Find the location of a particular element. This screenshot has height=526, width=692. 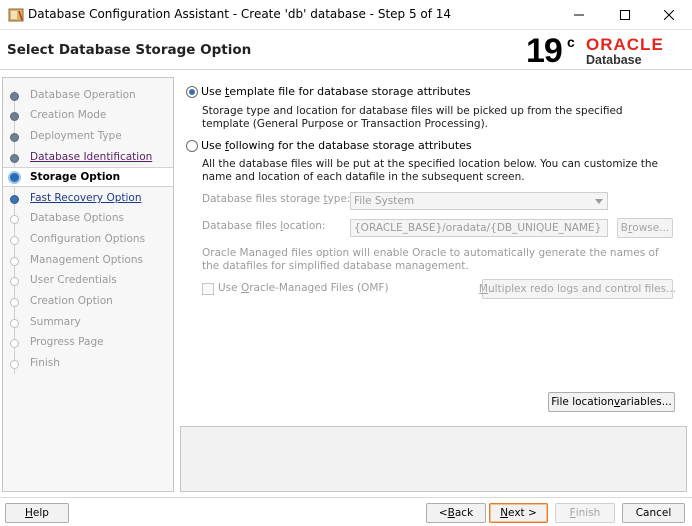

maximize-button is located at coordinates (625, 15).